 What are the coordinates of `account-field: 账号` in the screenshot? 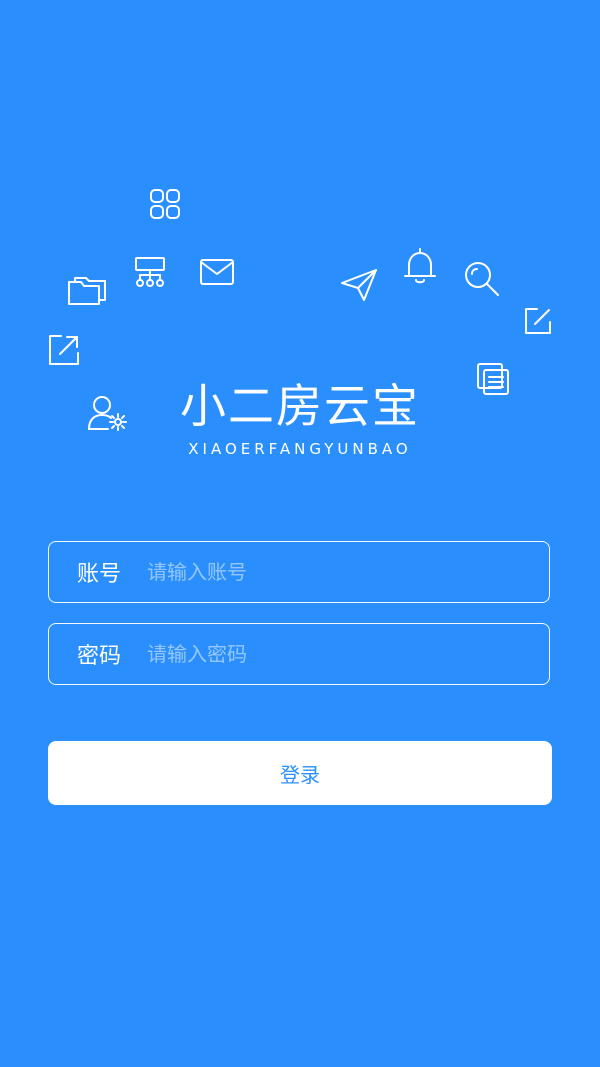 It's located at (299, 572).